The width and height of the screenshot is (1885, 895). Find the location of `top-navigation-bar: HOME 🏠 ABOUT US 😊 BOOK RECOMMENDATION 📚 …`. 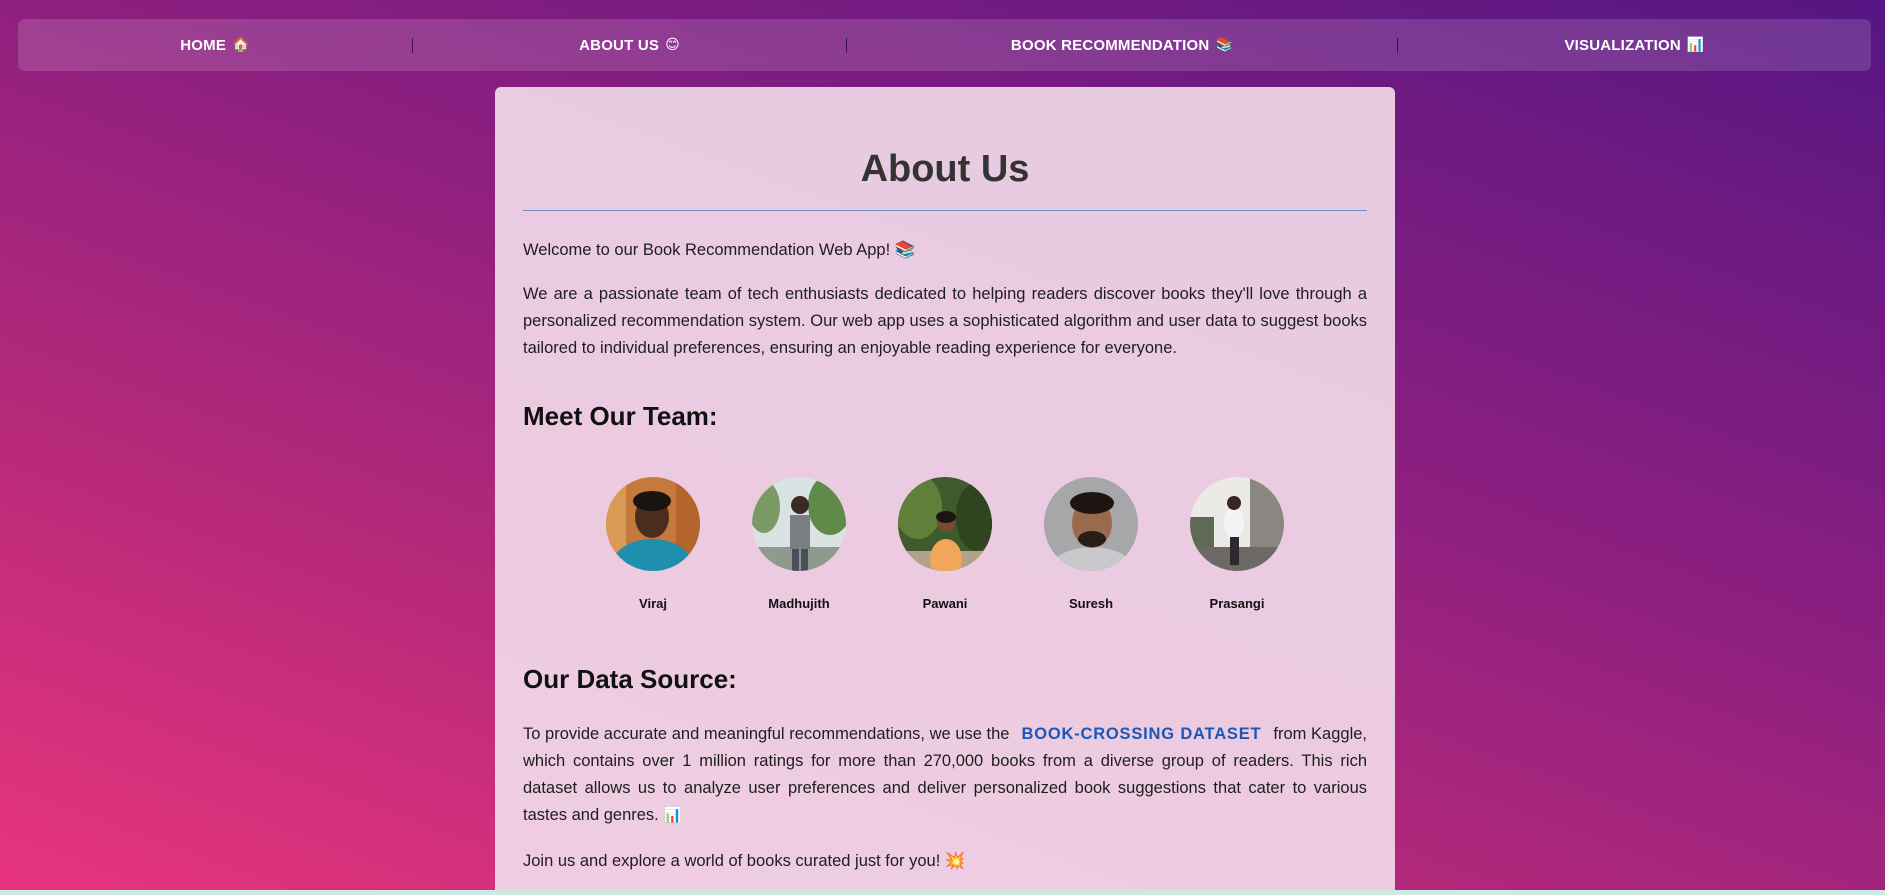

top-navigation-bar: HOME 🏠 ABOUT US 😊 BOOK RECOMMENDATION 📚 … is located at coordinates (944, 45).